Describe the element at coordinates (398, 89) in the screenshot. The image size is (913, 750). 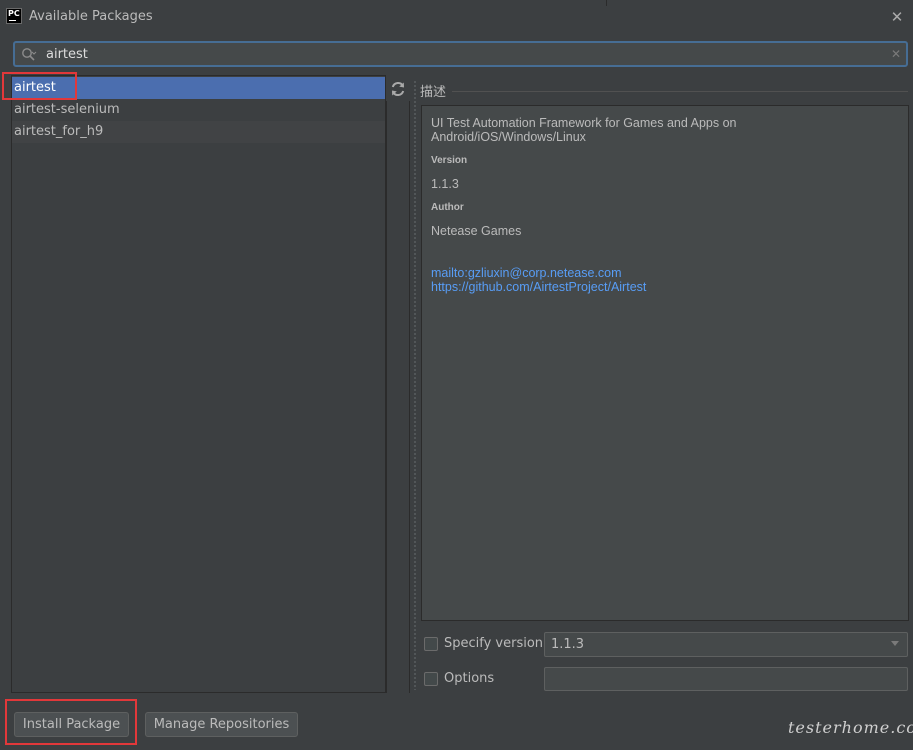
I see `refresh-icon` at that location.